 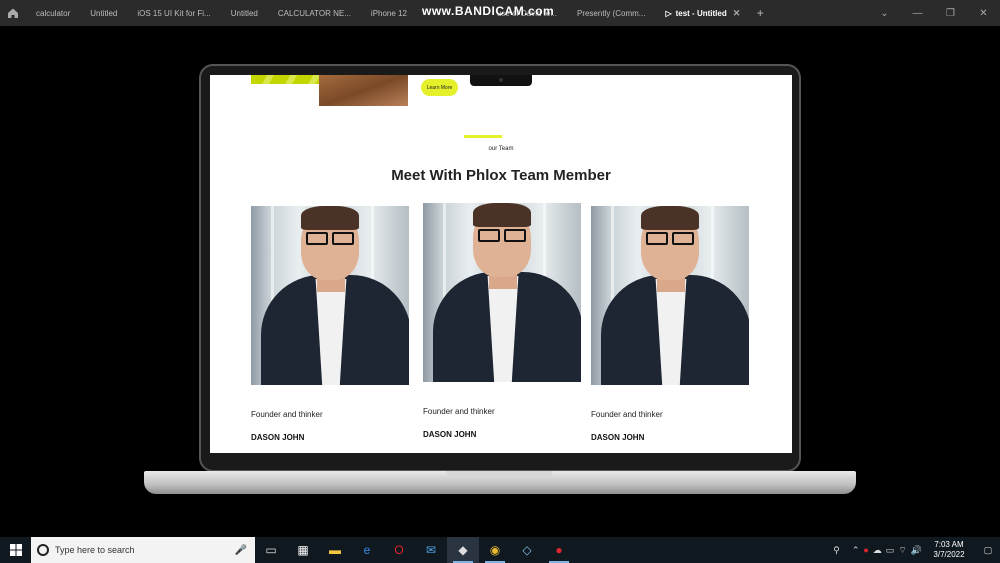 I want to click on edge-icon: e, so click(x=367, y=550).